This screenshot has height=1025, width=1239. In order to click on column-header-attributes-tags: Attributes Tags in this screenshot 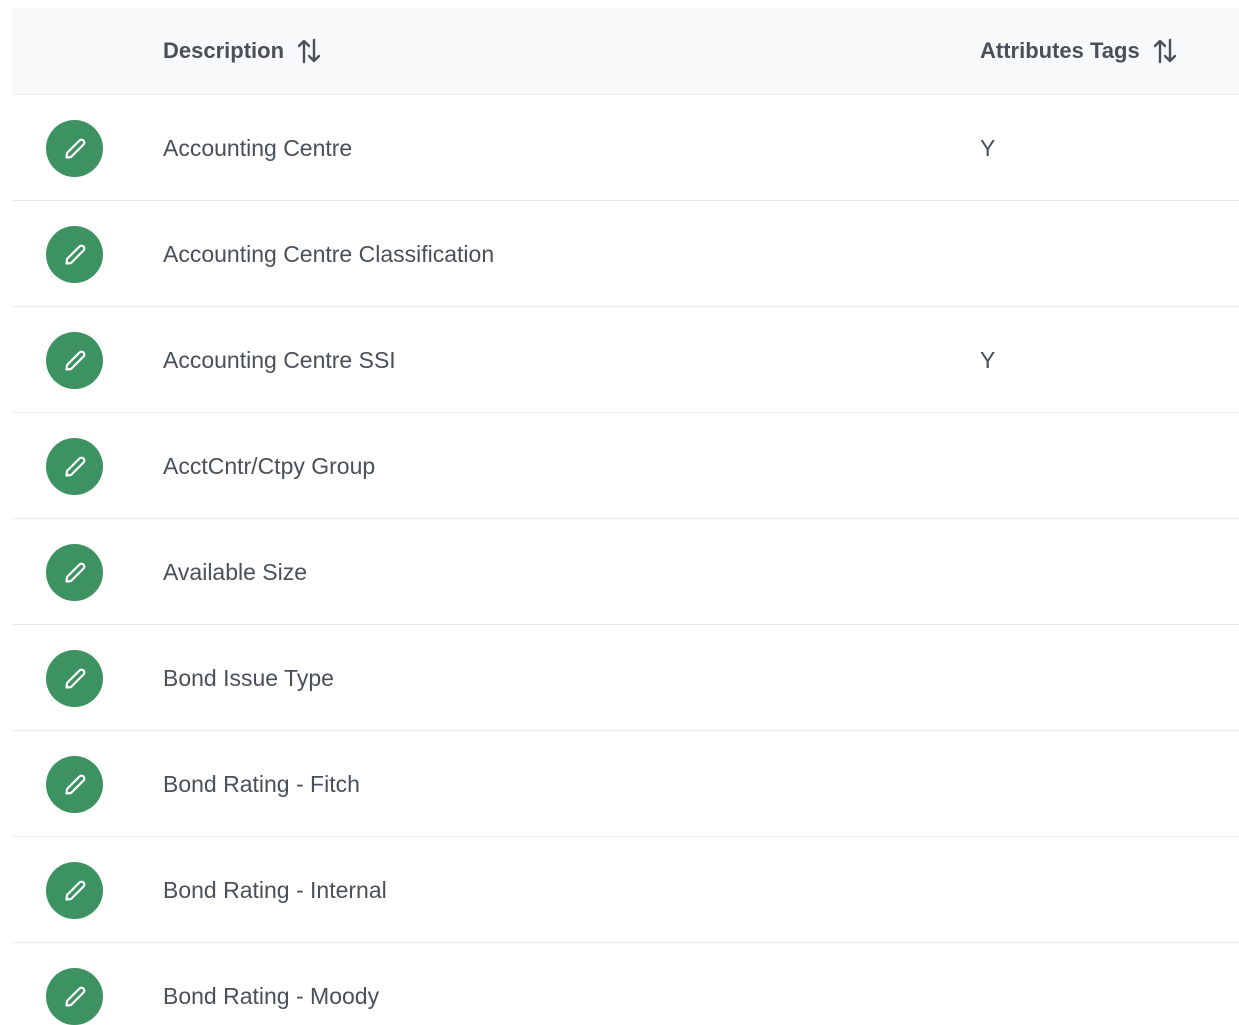, I will do `click(1079, 51)`.